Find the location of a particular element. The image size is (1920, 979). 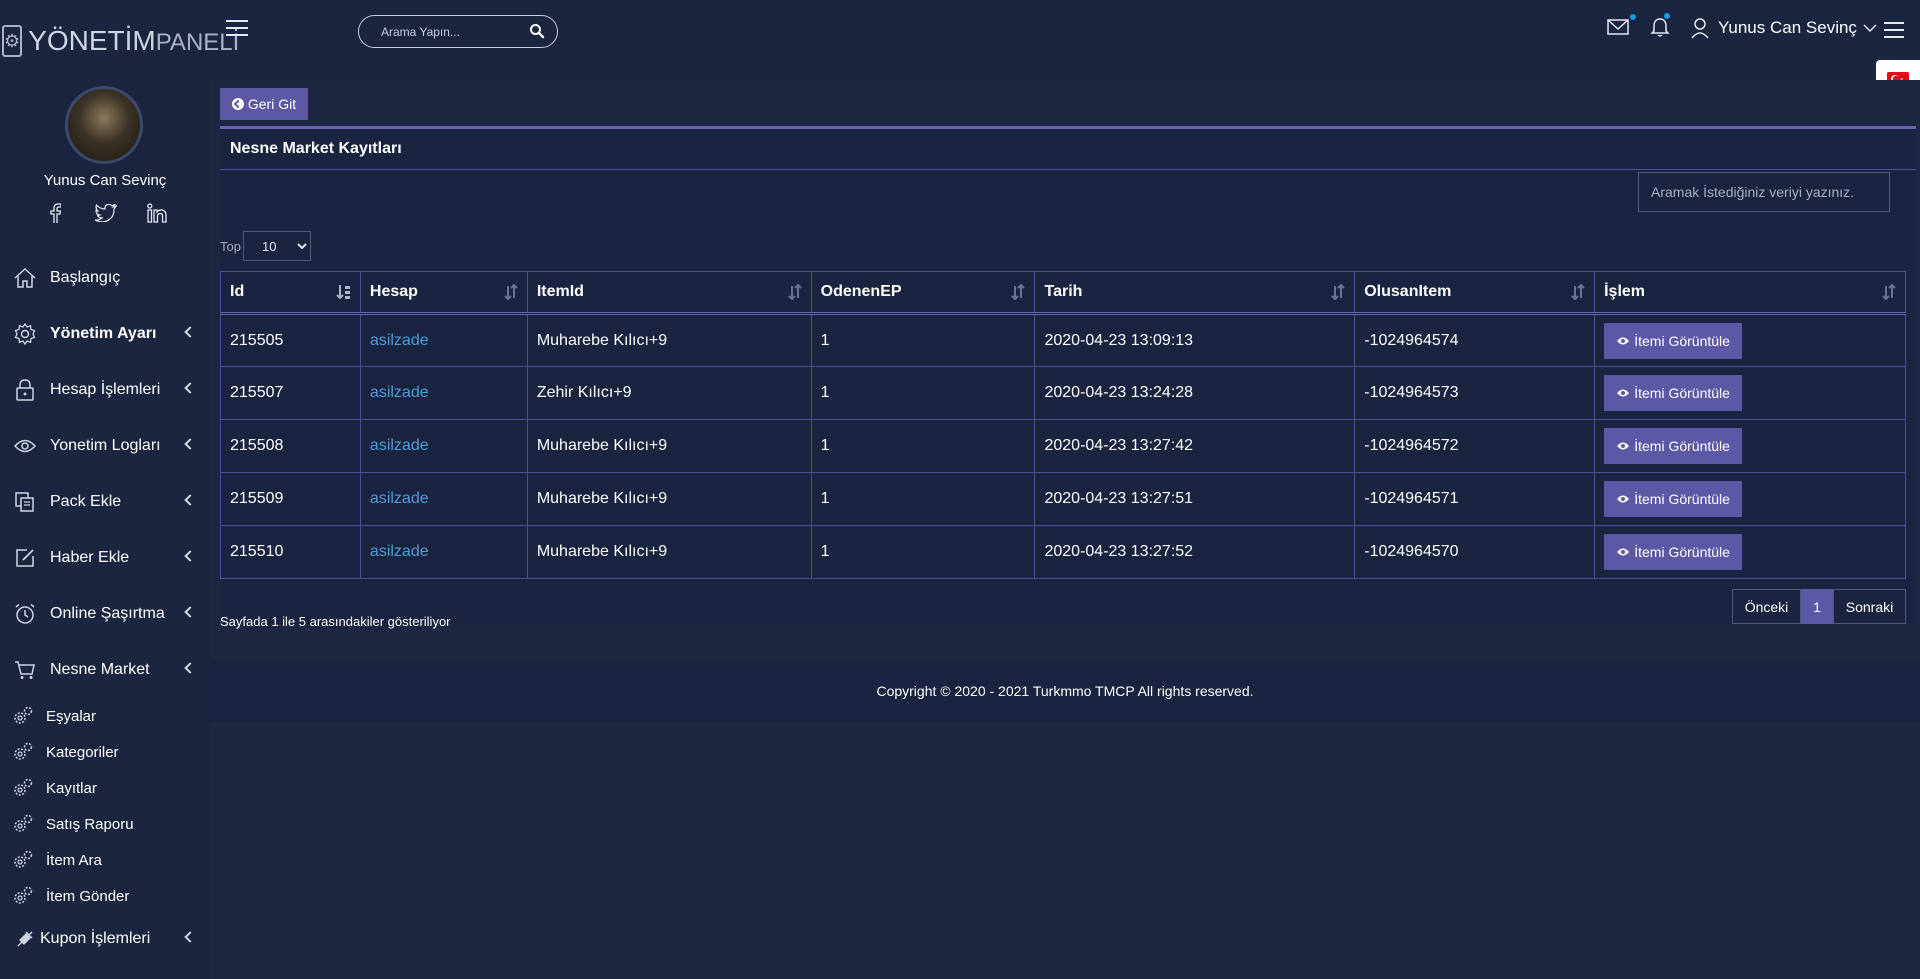

sidebar-item-yonetim-loglari: Yonetim Logları is located at coordinates (105, 446).